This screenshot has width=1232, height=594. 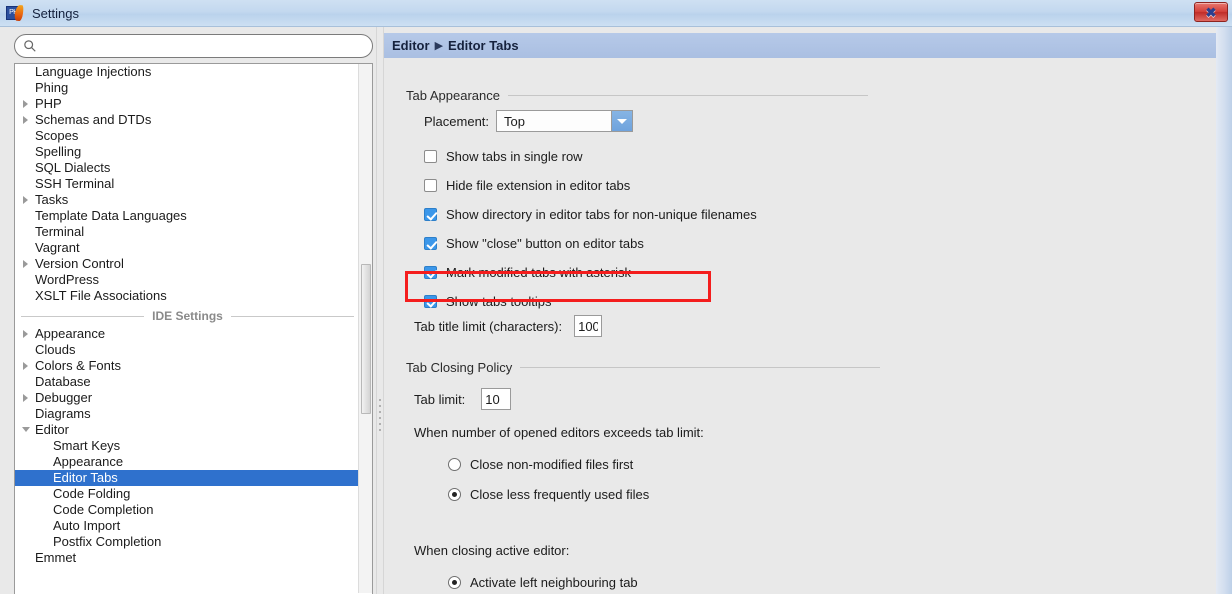 I want to click on checkbox-show-tabs-tooltips-row: Show tabs tooltips, so click(x=819, y=301).